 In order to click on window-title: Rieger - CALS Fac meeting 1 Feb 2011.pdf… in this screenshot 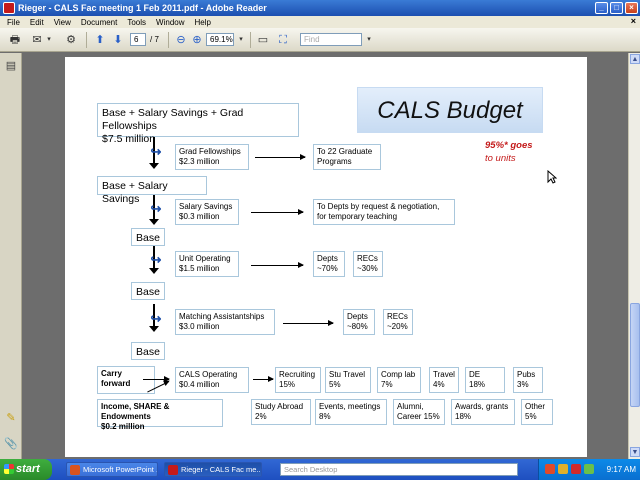, I will do `click(142, 8)`.